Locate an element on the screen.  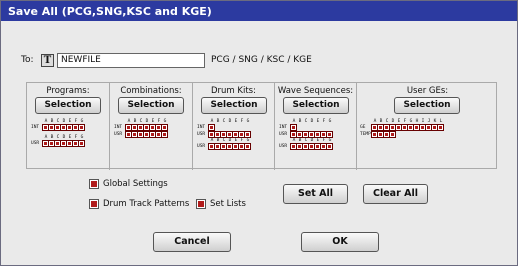
text-edit-button: T is located at coordinates (47, 60).